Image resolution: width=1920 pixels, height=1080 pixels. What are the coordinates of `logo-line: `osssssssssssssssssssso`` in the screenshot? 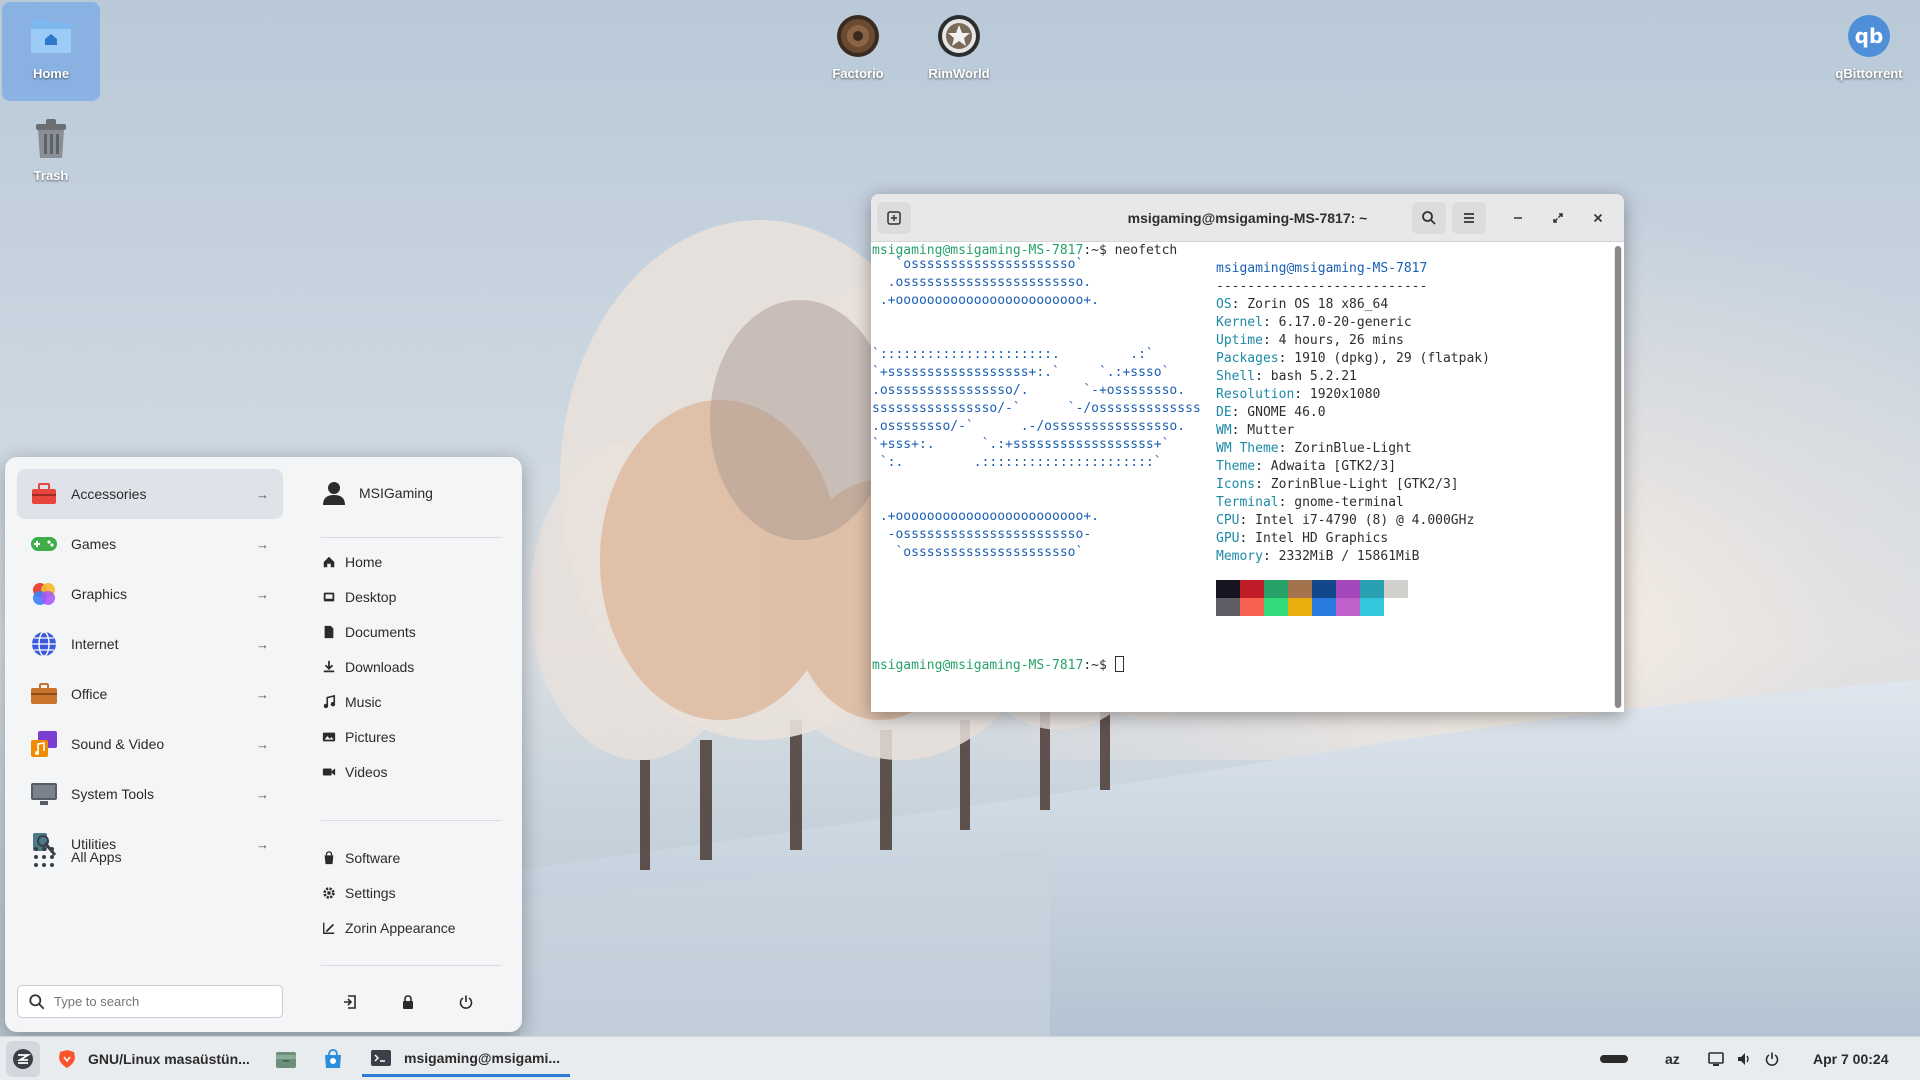 It's located at (978, 552).